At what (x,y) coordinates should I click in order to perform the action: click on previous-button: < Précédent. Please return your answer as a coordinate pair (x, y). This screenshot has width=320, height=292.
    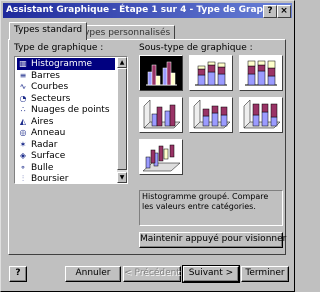
    Looking at the image, I should click on (152, 274).